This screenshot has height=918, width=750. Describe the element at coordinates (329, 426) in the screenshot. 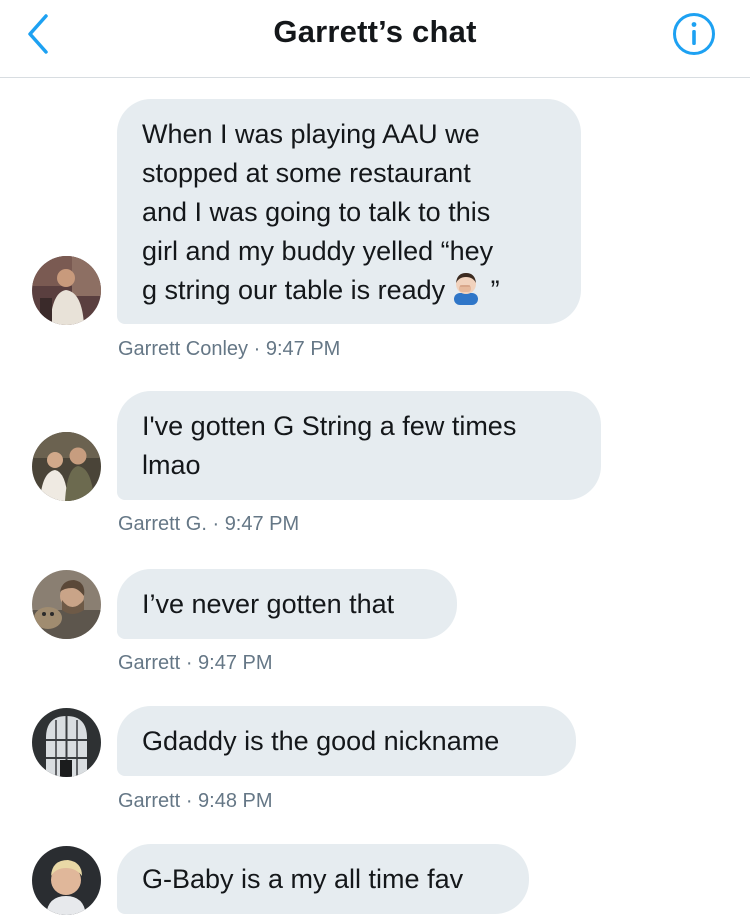

I see `message-line: I've gotten G String a few times` at that location.